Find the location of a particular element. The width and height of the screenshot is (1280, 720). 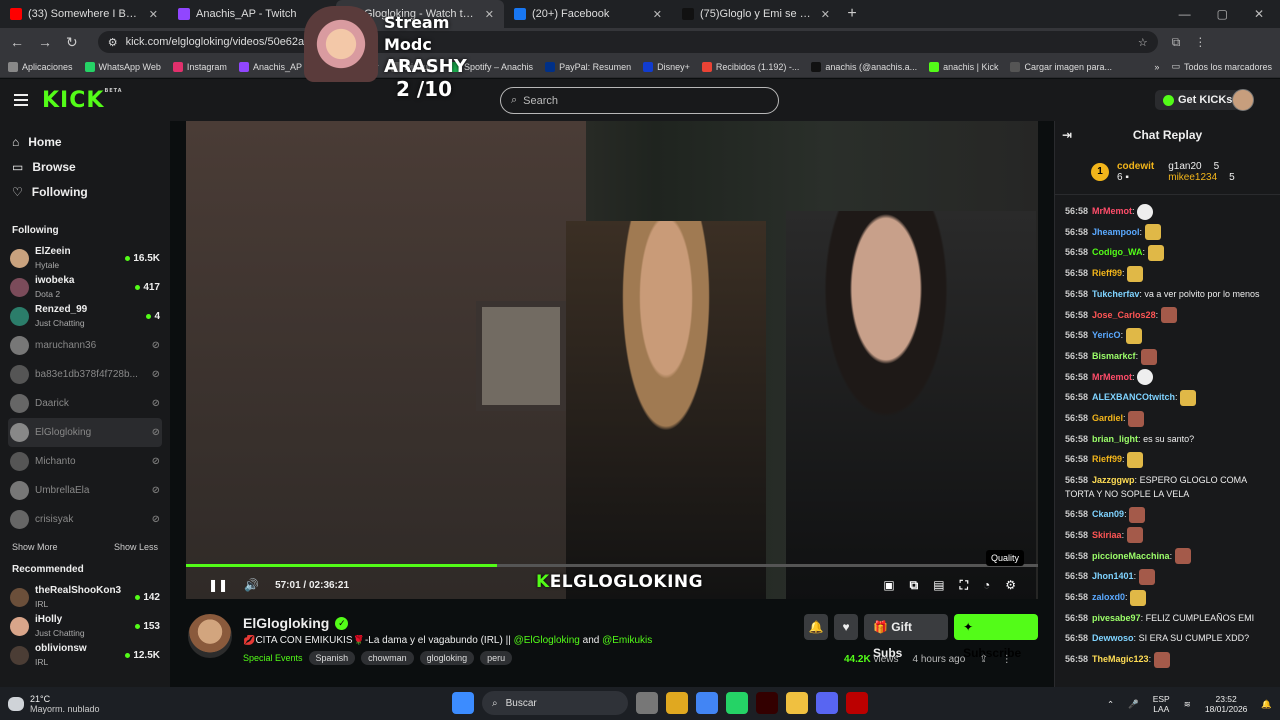

hamburger-menu-icon is located at coordinates (21, 100).